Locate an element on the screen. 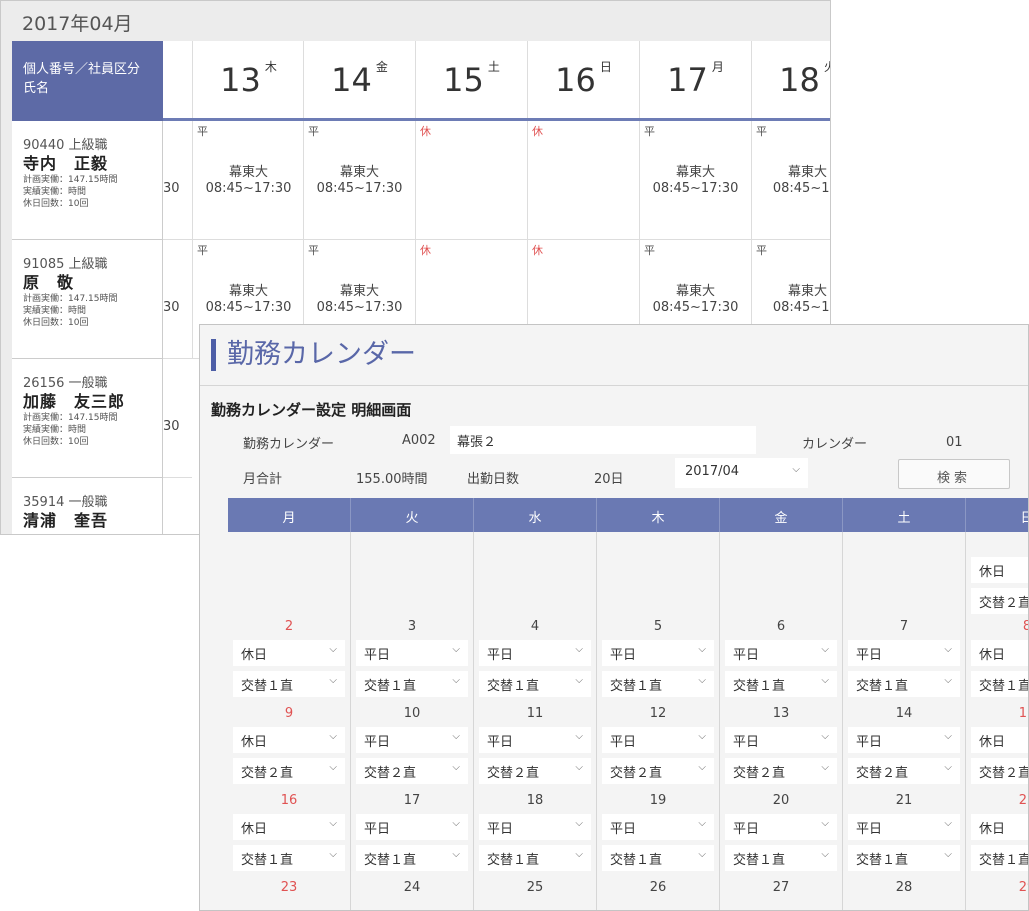 This screenshot has width=1029, height=911. employee-name: 清浦 奎吾 is located at coordinates (66, 520).